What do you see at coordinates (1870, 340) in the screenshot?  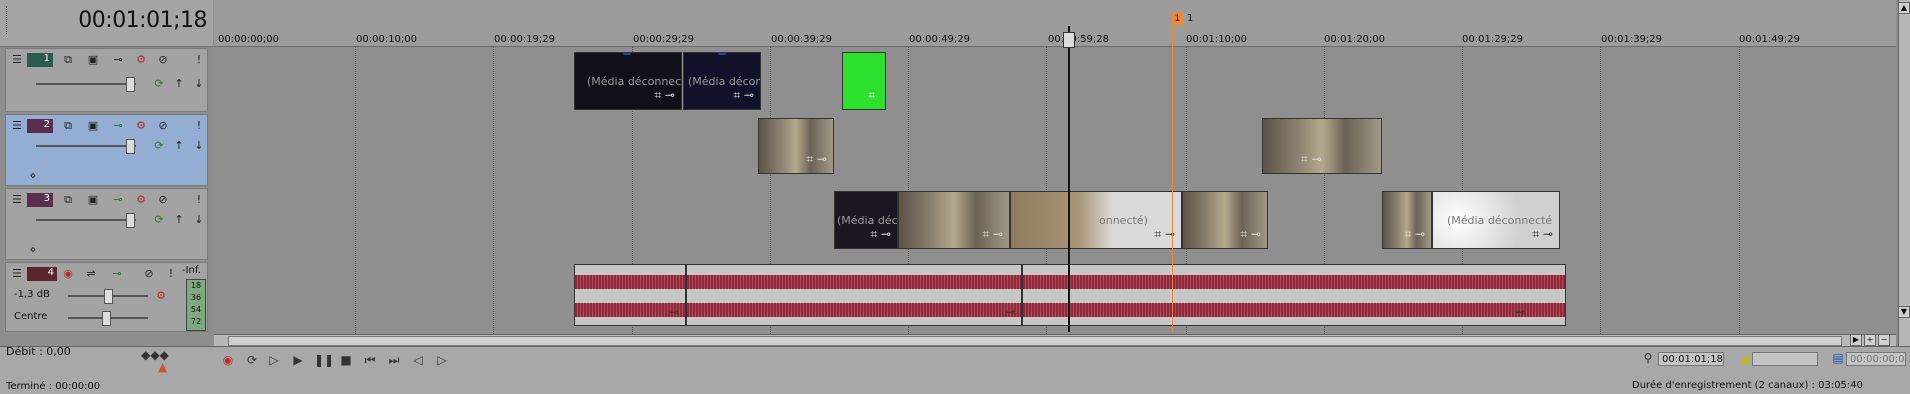 I see `zoom-in-icon: +` at bounding box center [1870, 340].